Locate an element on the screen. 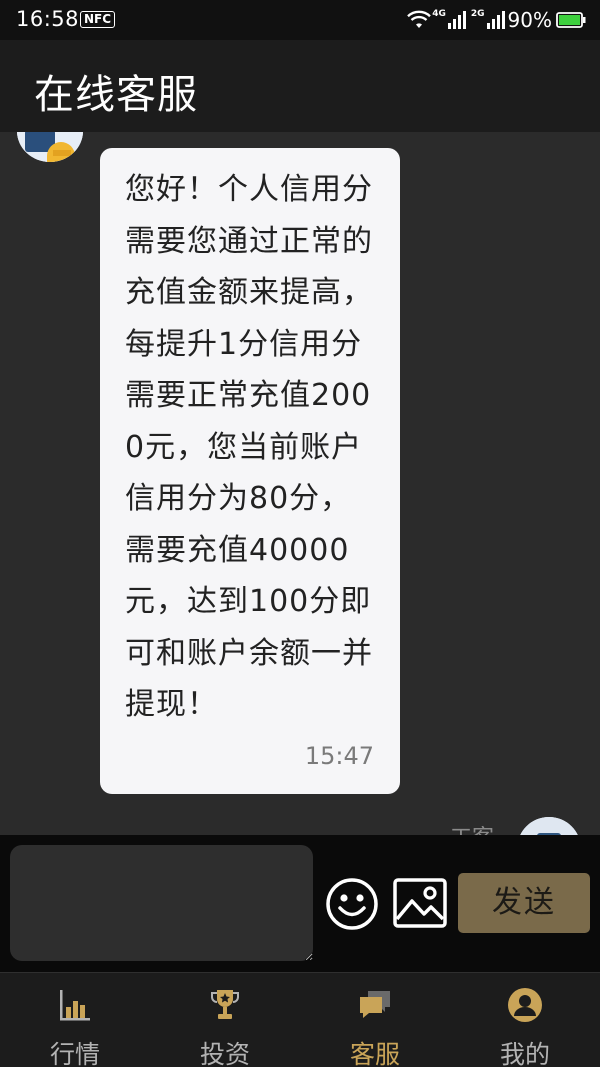 Image resolution: width=600 pixels, height=1067 pixels. tab-label: 我的 is located at coordinates (524, 1053).